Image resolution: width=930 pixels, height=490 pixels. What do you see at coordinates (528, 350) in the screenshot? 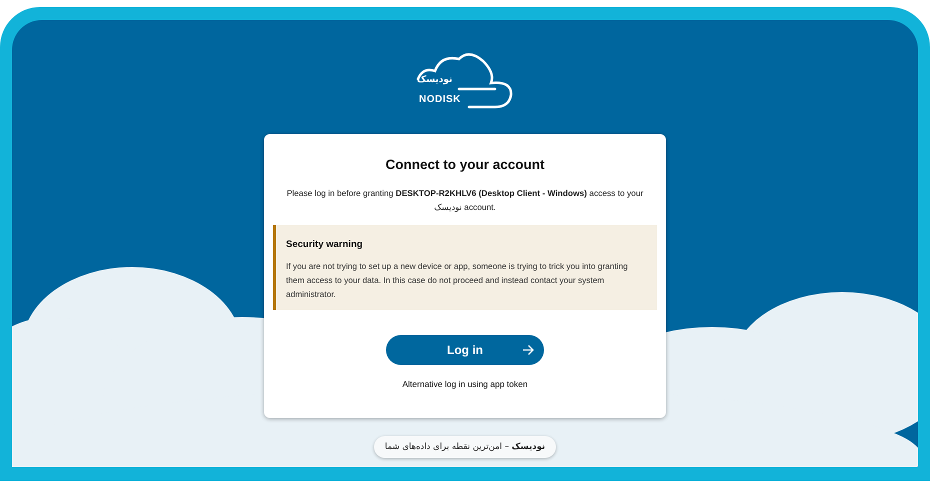
I see `arrow-right-icon` at bounding box center [528, 350].